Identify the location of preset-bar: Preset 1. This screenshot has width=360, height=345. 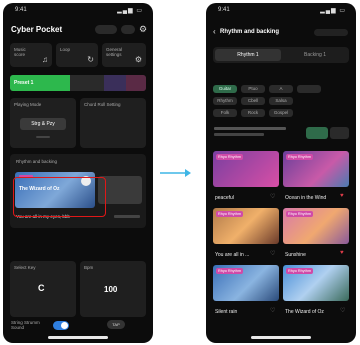
(78, 83).